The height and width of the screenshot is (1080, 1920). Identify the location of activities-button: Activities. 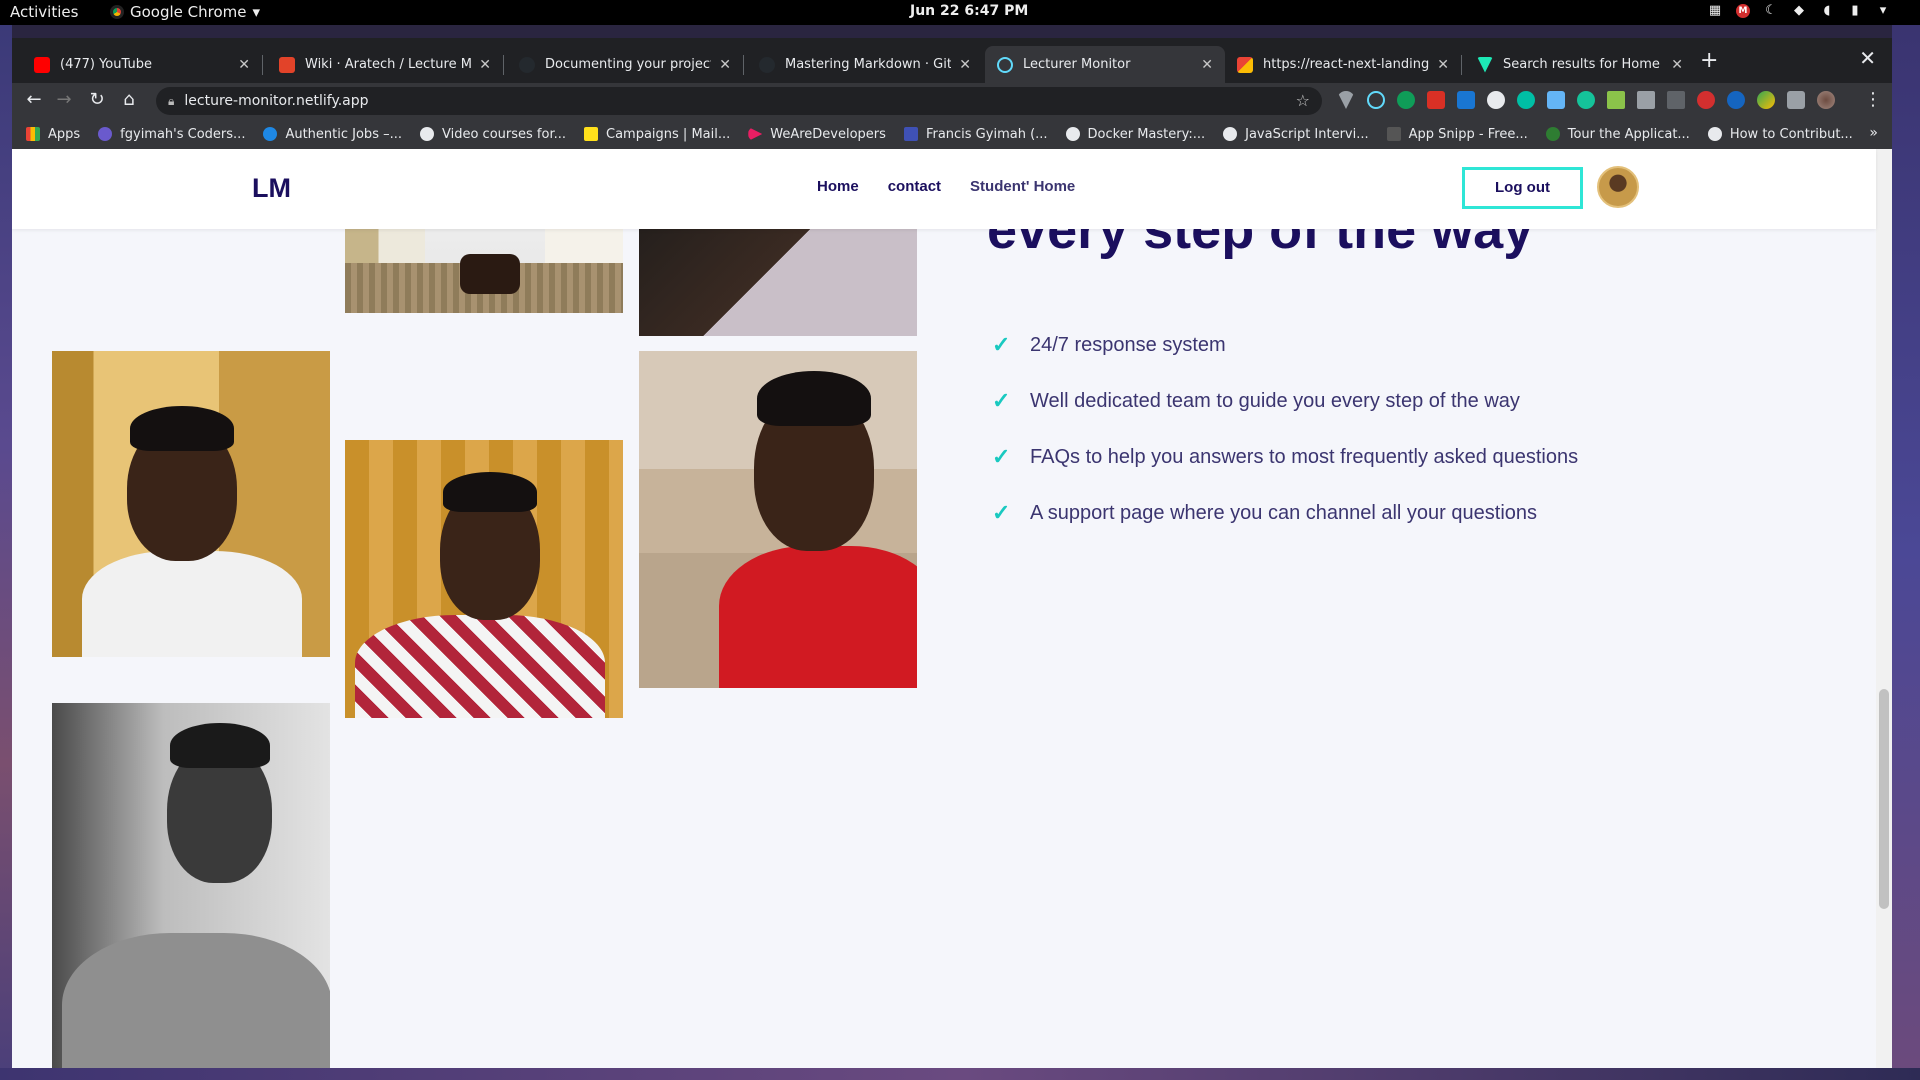
(44, 12).